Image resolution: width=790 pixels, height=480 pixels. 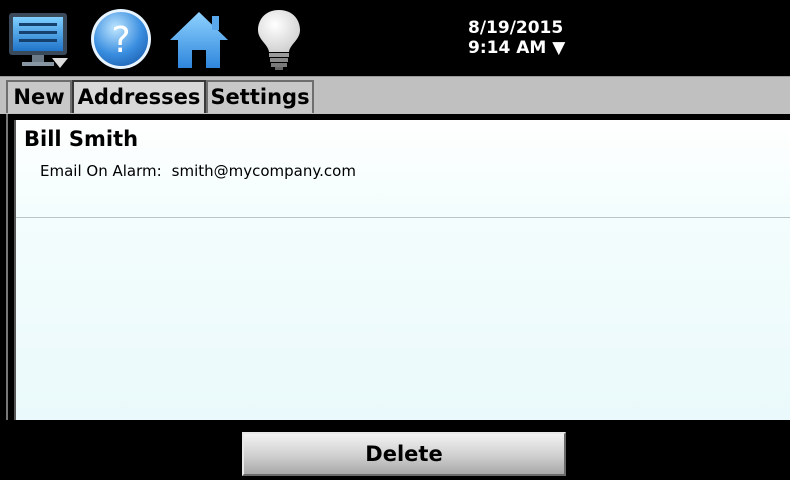 I want to click on tab-settings: Settings, so click(x=260, y=96).